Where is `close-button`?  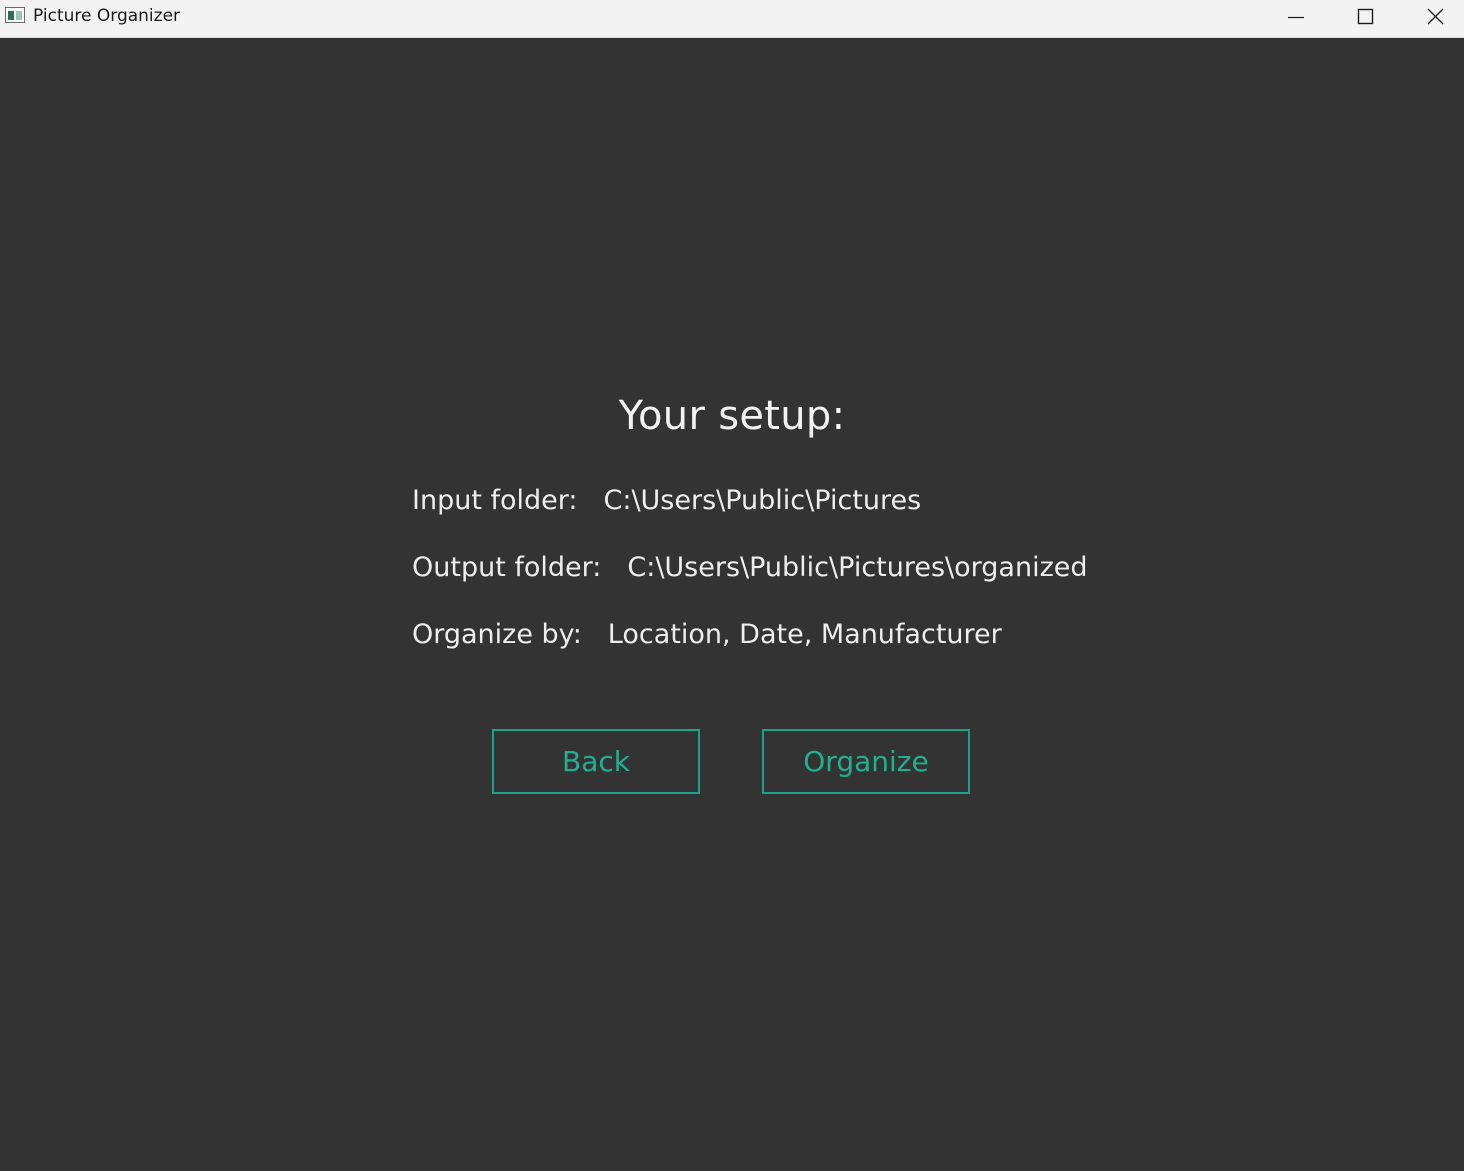 close-button is located at coordinates (1432, 18).